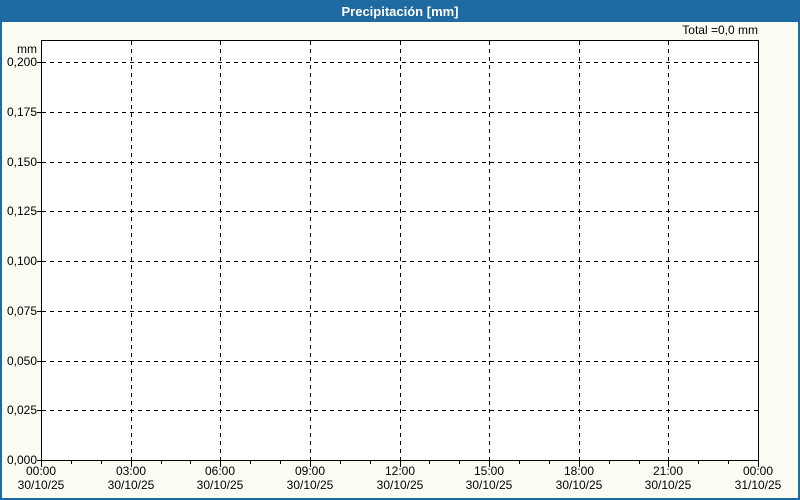 This screenshot has height=500, width=800. Describe the element at coordinates (310, 471) in the screenshot. I see `x-tick-time: 09:00` at that location.